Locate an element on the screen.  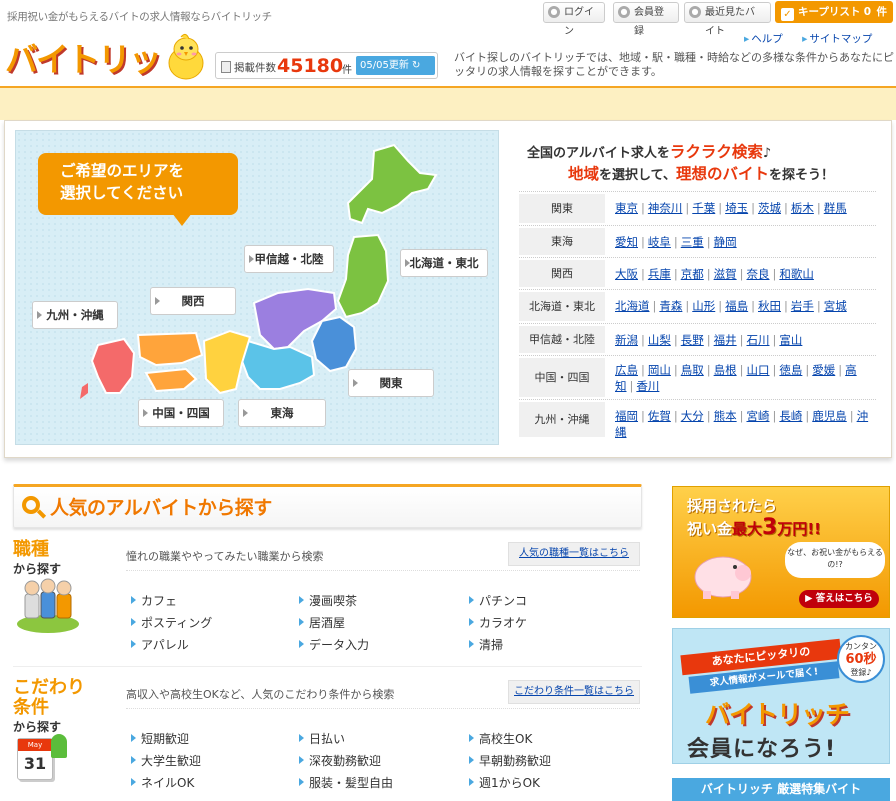
region-row: 東海 愛知 | 岐阜 | 三重 | 静岡 is located at coordinates (697, 241).